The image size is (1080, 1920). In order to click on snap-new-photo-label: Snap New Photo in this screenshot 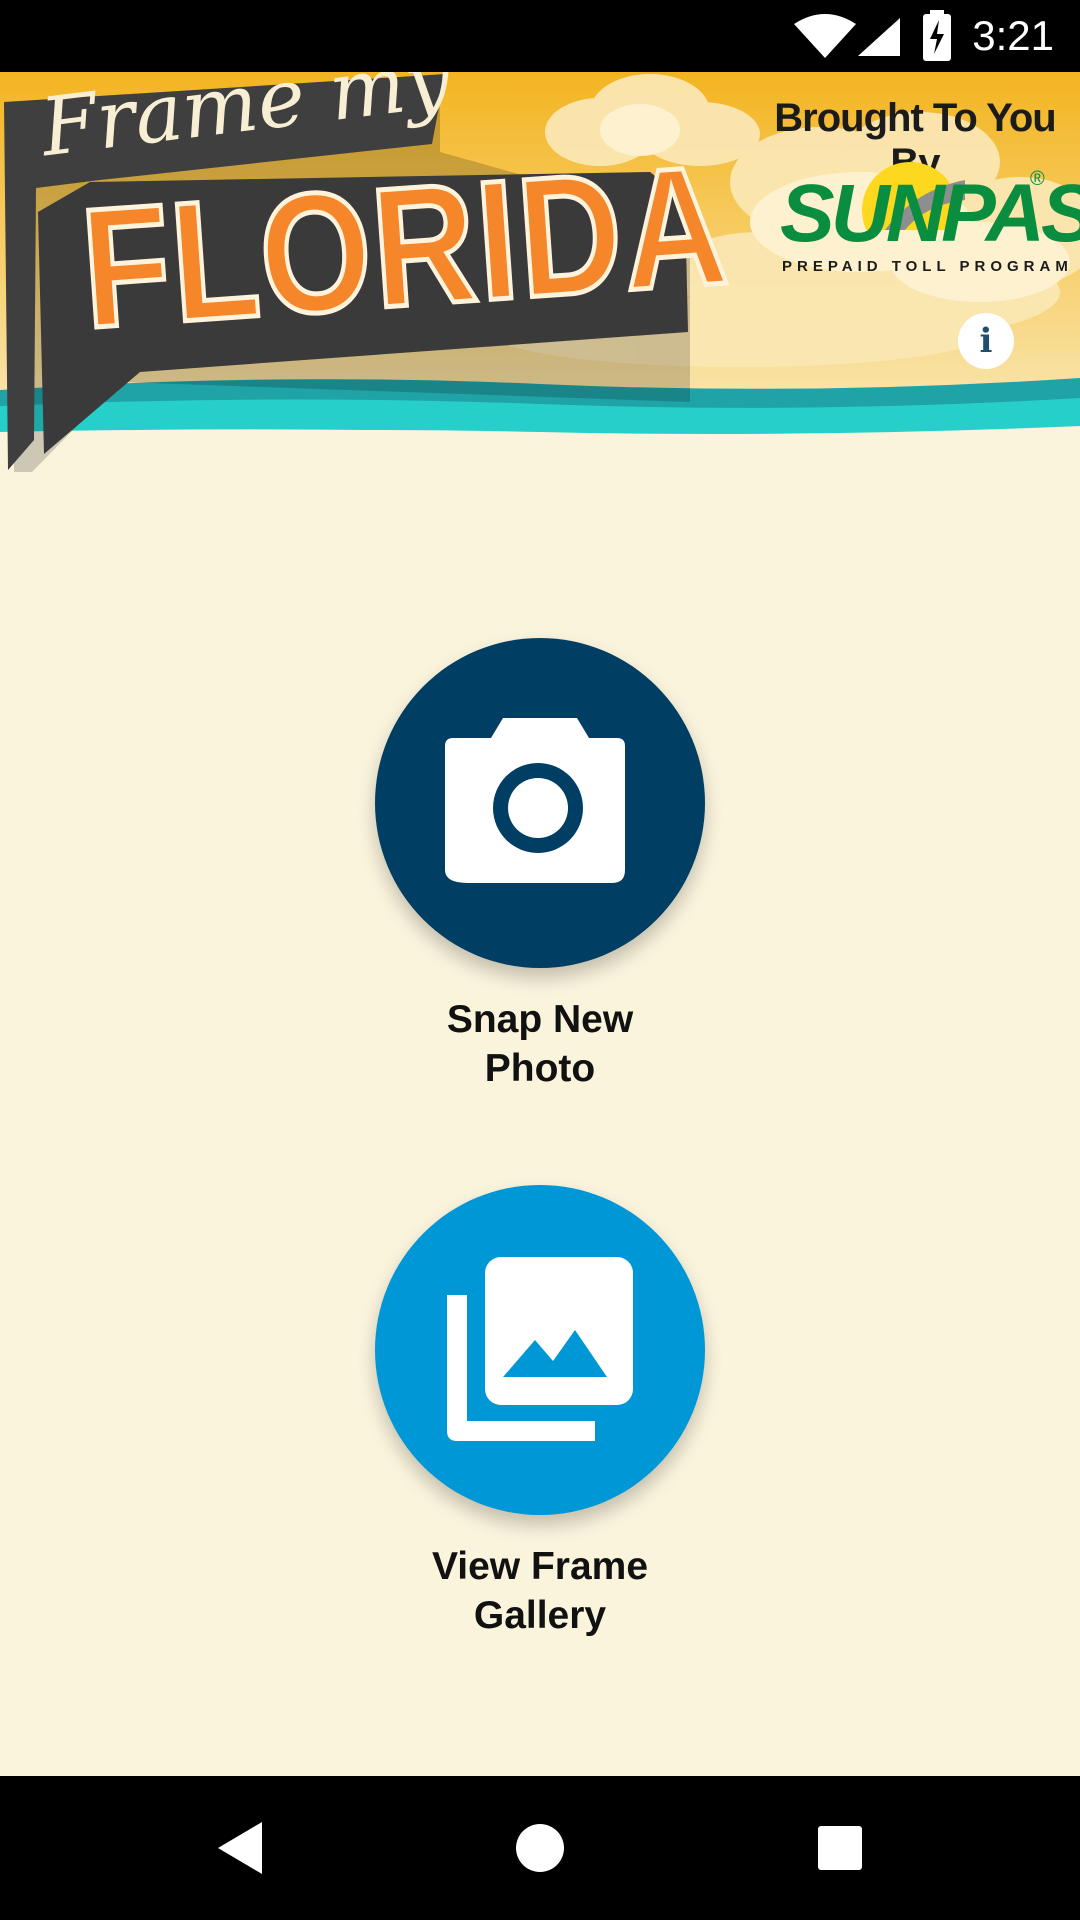, I will do `click(540, 1044)`.